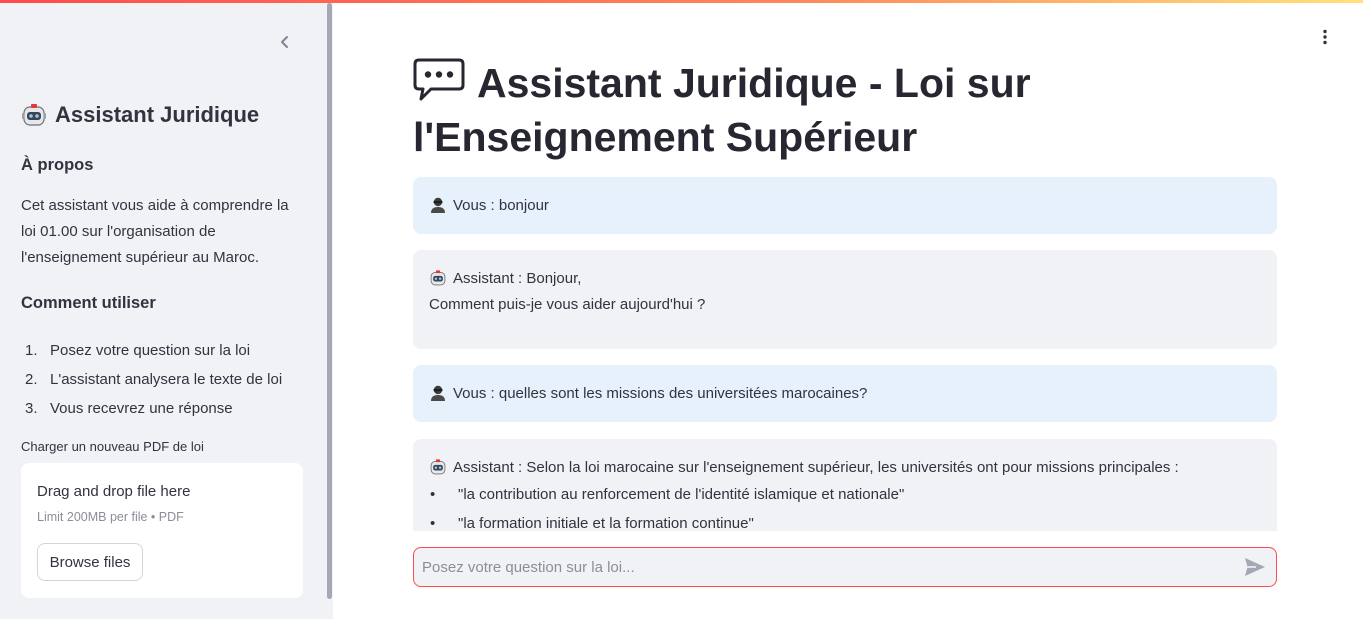  Describe the element at coordinates (114, 491) in the screenshot. I see `dropzone-title: Drag and drop file here` at that location.